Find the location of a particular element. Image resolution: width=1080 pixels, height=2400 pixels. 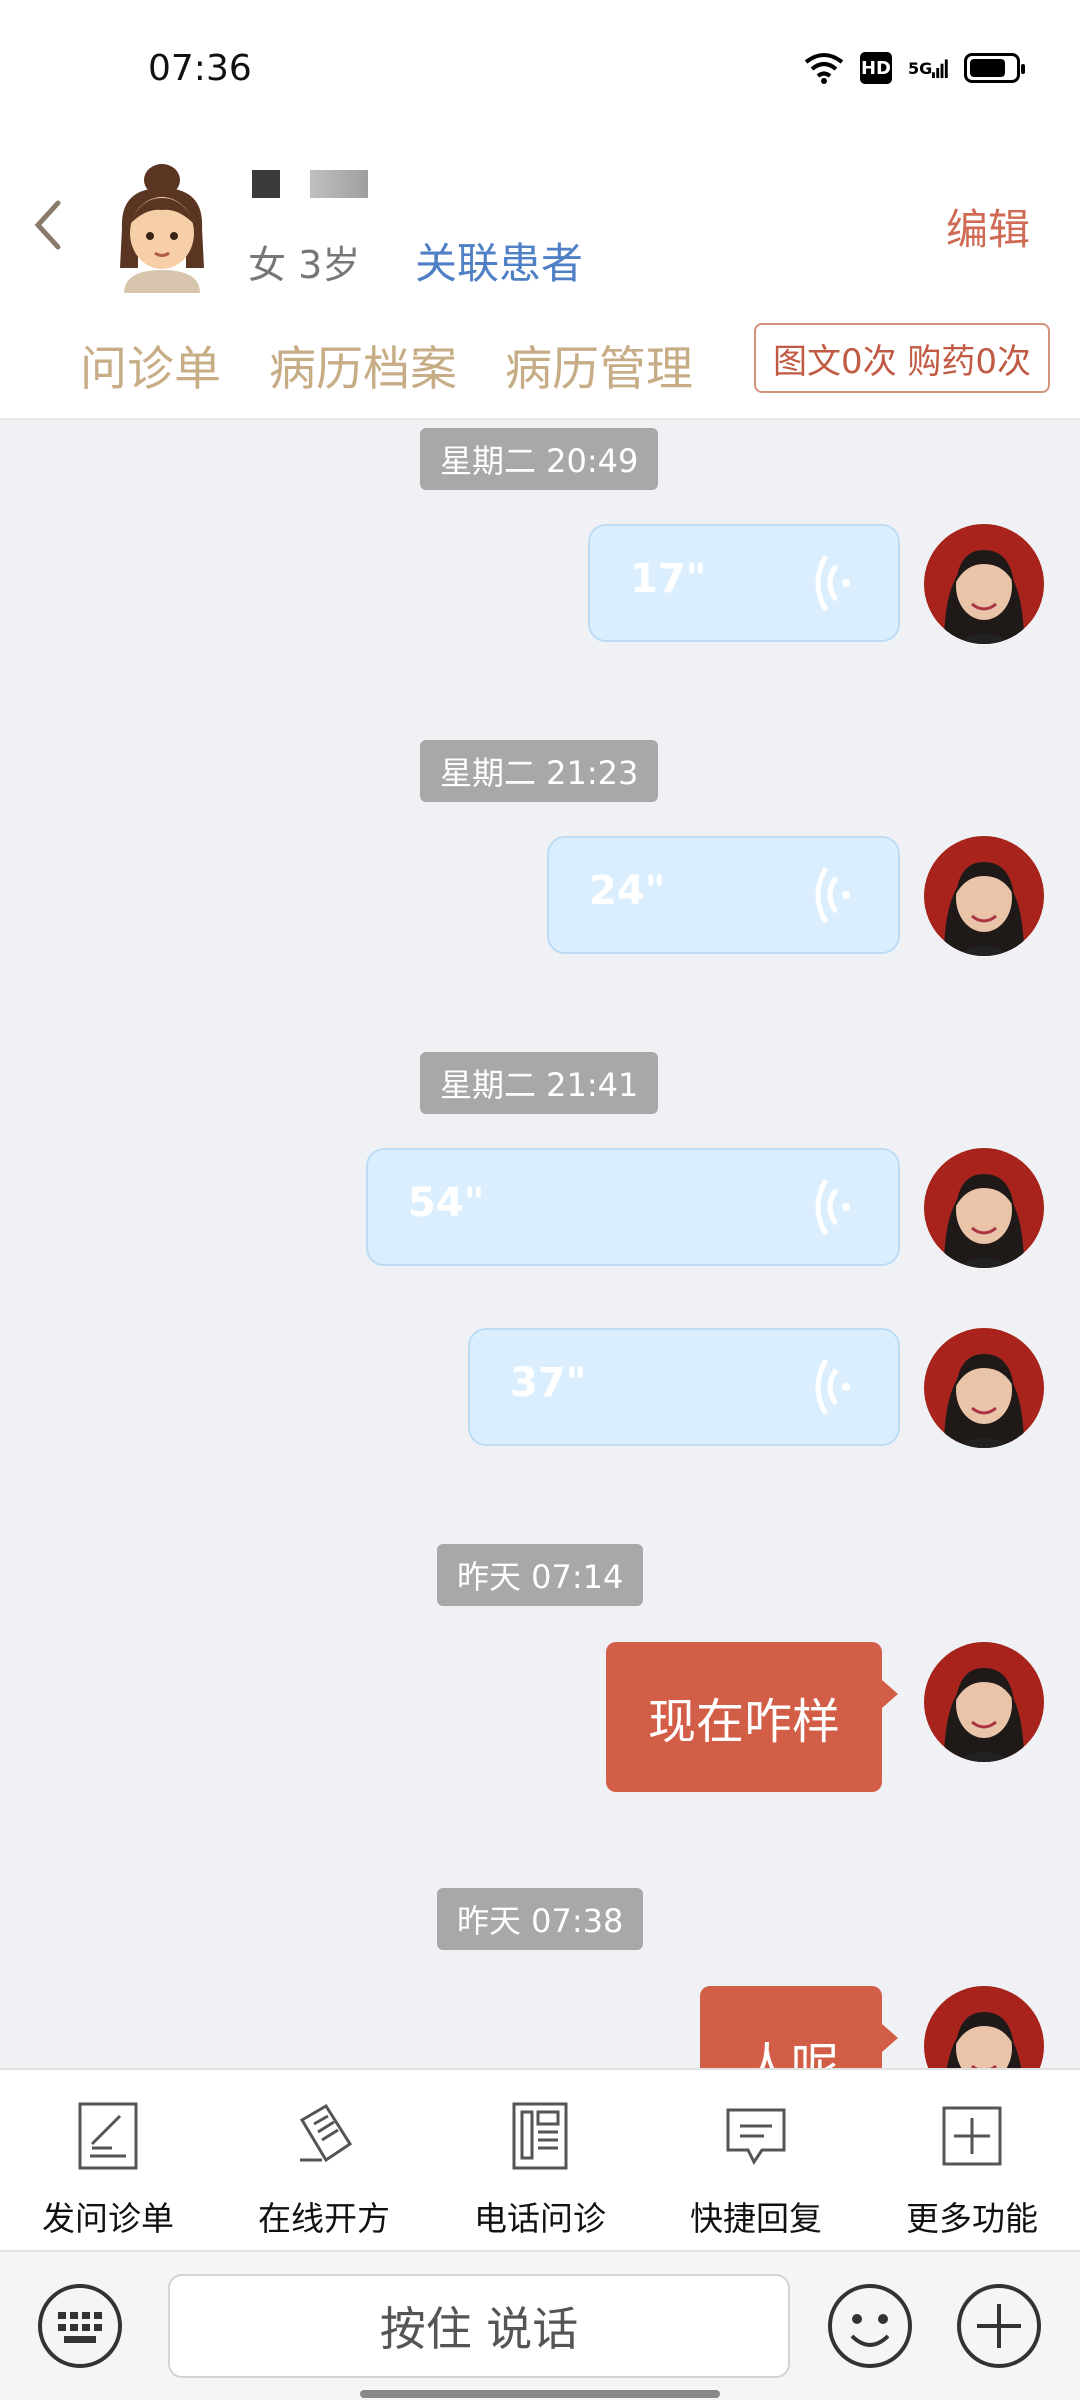

phone-icon is located at coordinates (540, 2136).